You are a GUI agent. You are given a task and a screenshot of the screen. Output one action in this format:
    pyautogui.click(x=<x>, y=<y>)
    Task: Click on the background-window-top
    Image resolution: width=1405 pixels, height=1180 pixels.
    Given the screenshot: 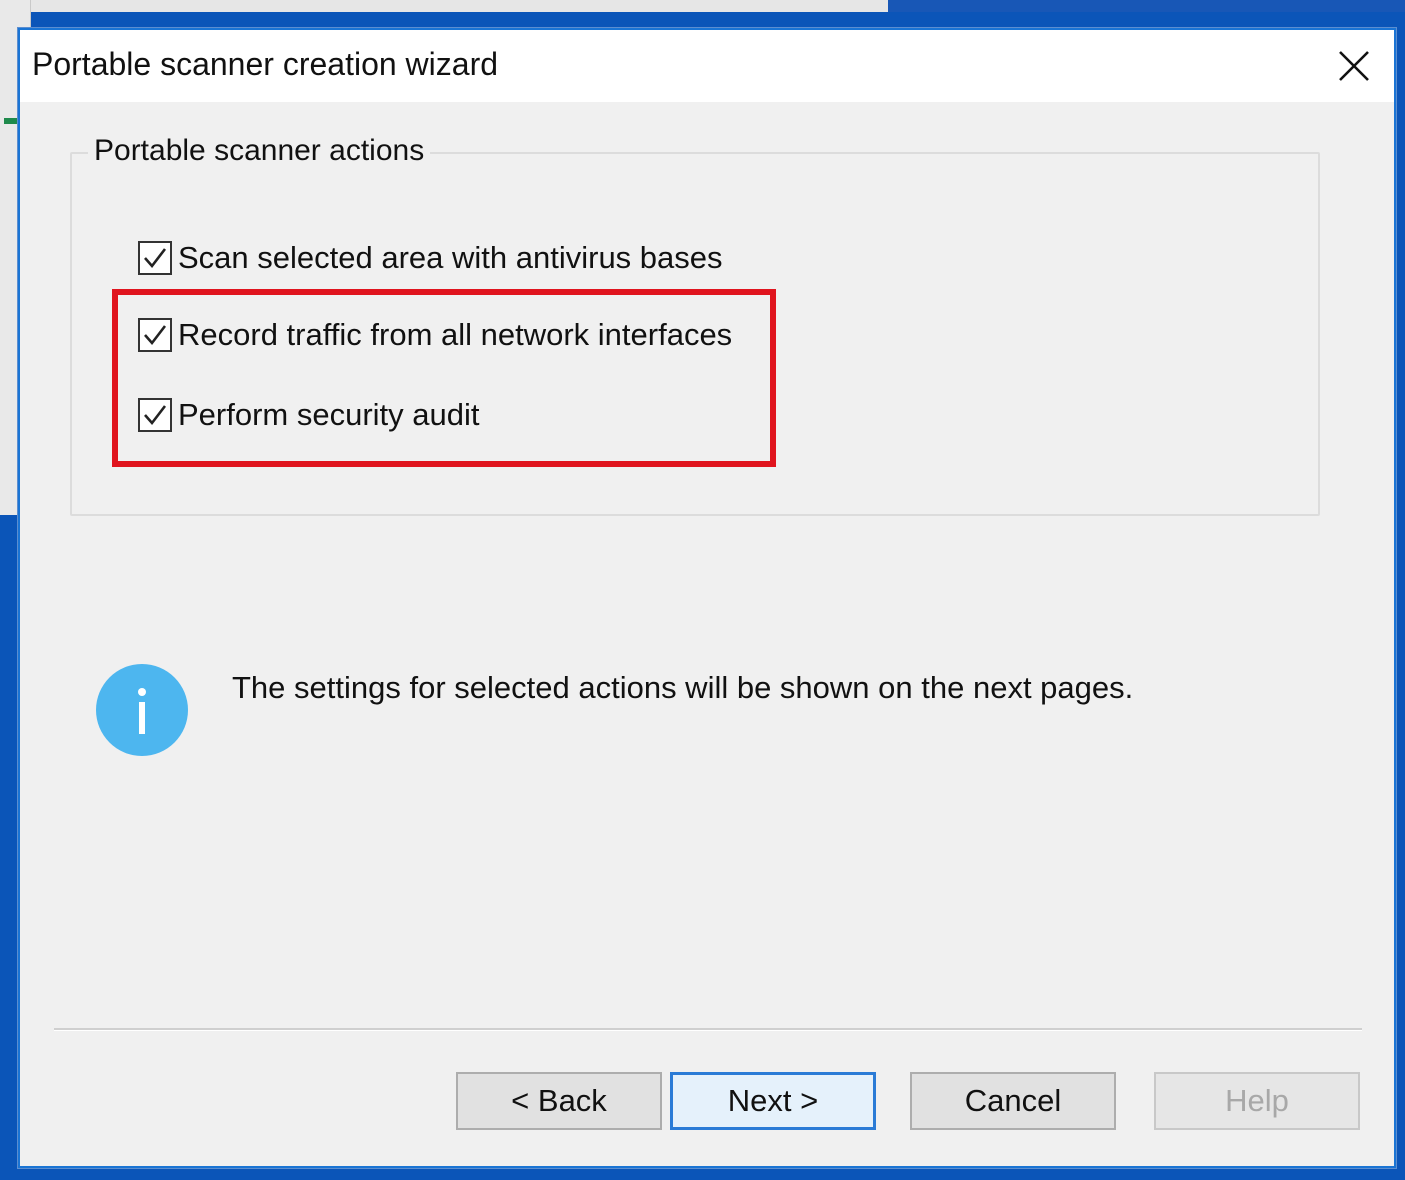 What is the action you would take?
    pyautogui.click(x=444, y=6)
    